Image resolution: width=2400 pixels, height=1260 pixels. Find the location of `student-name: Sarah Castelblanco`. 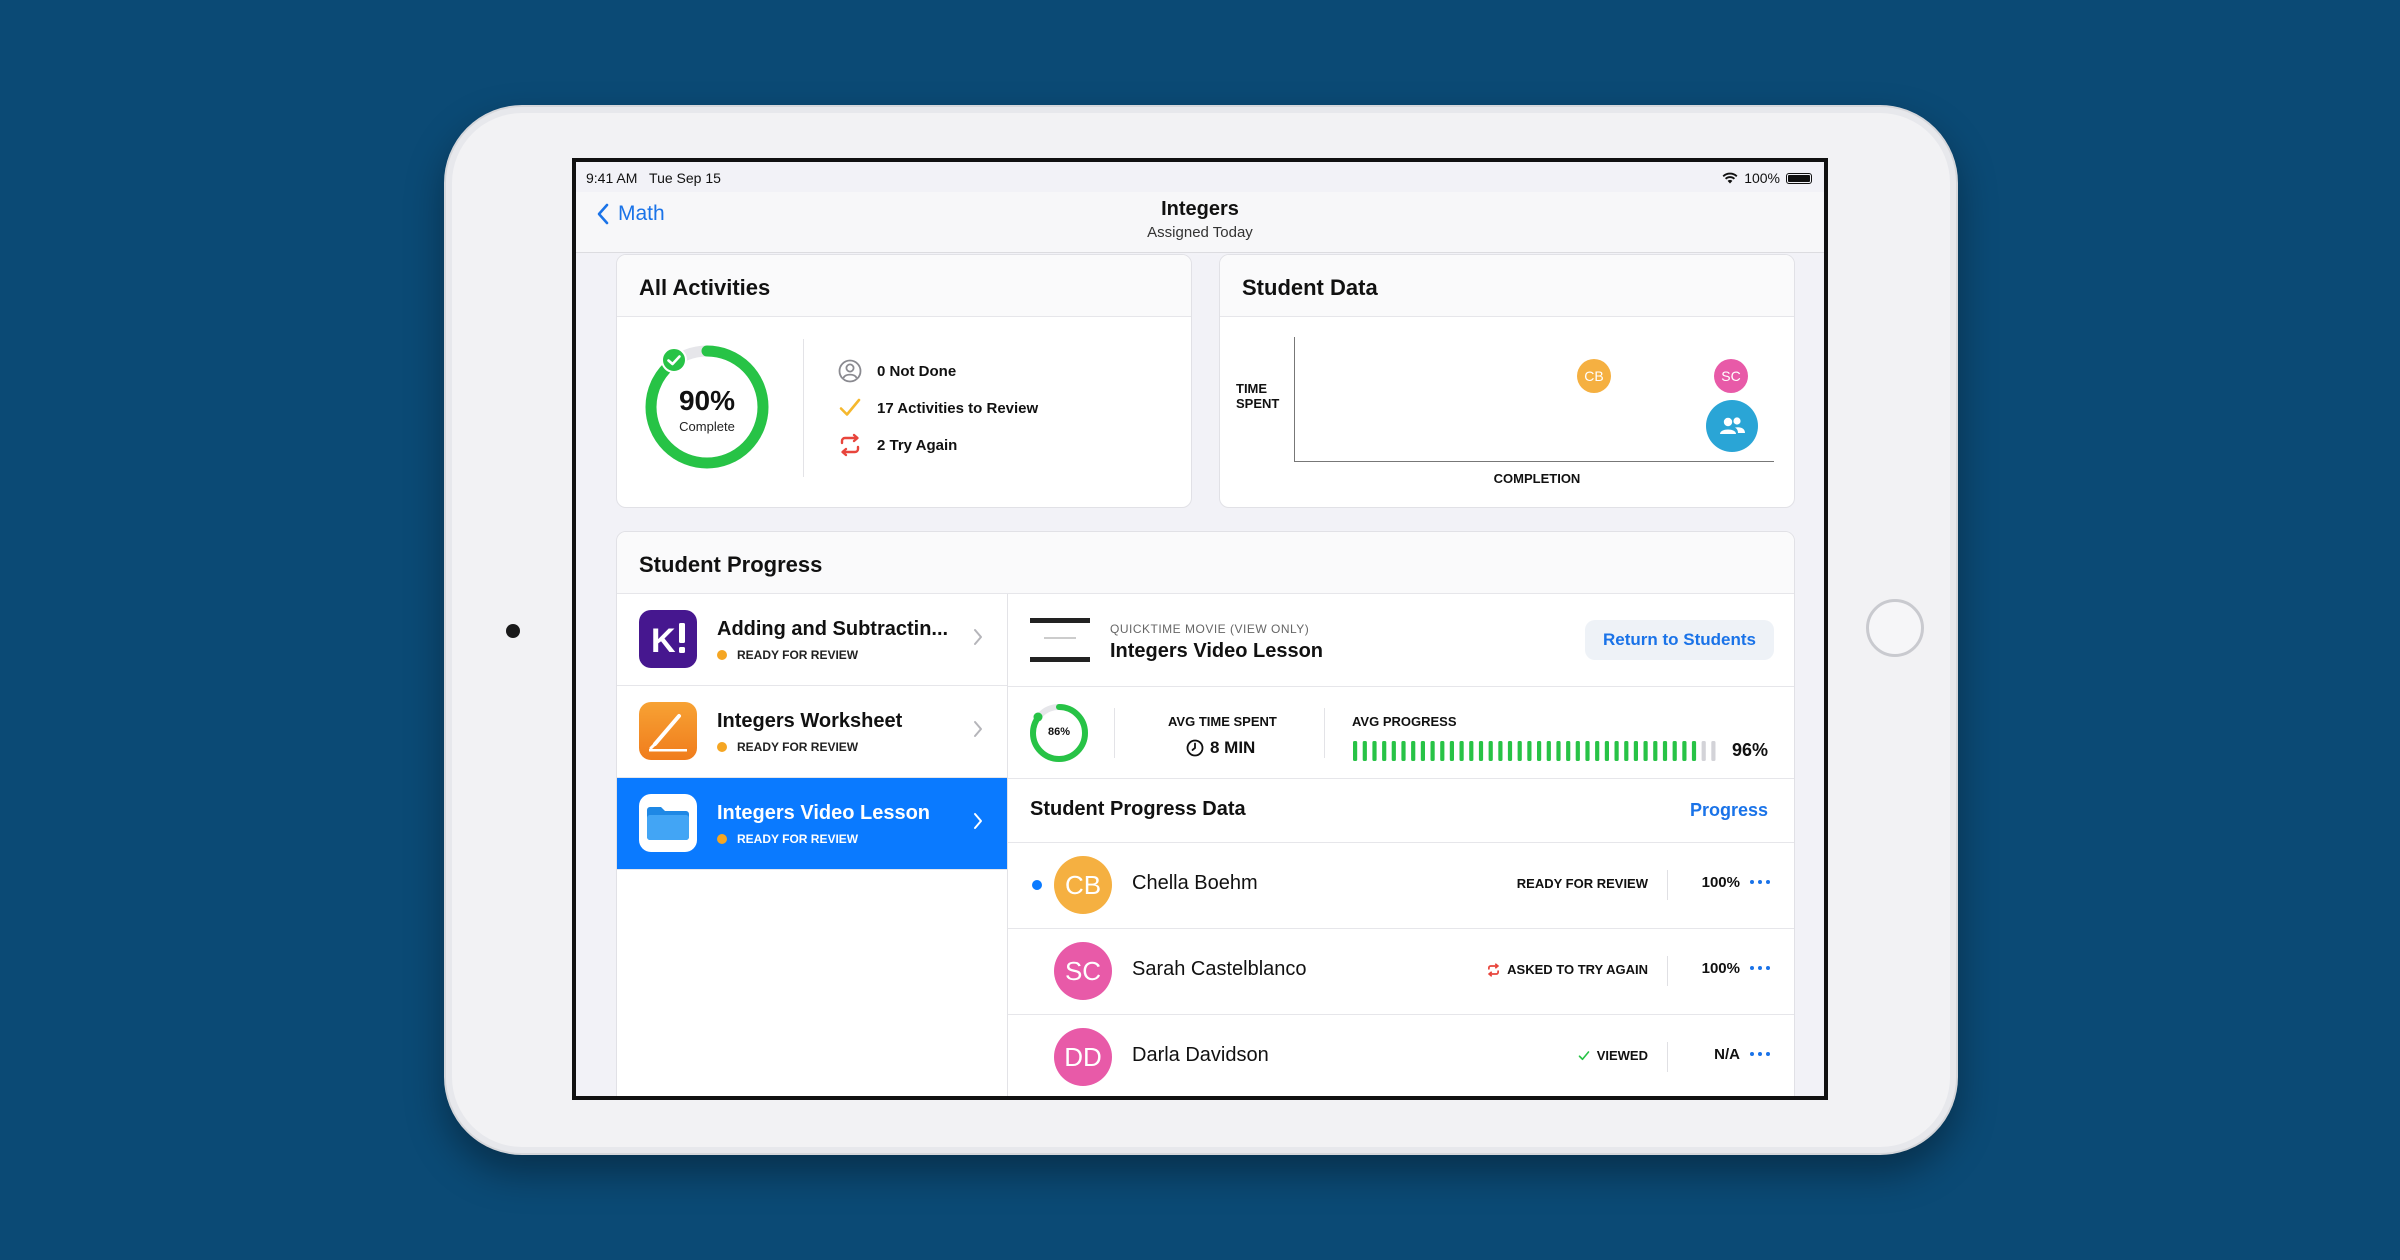

student-name: Sarah Castelblanco is located at coordinates (1219, 969).